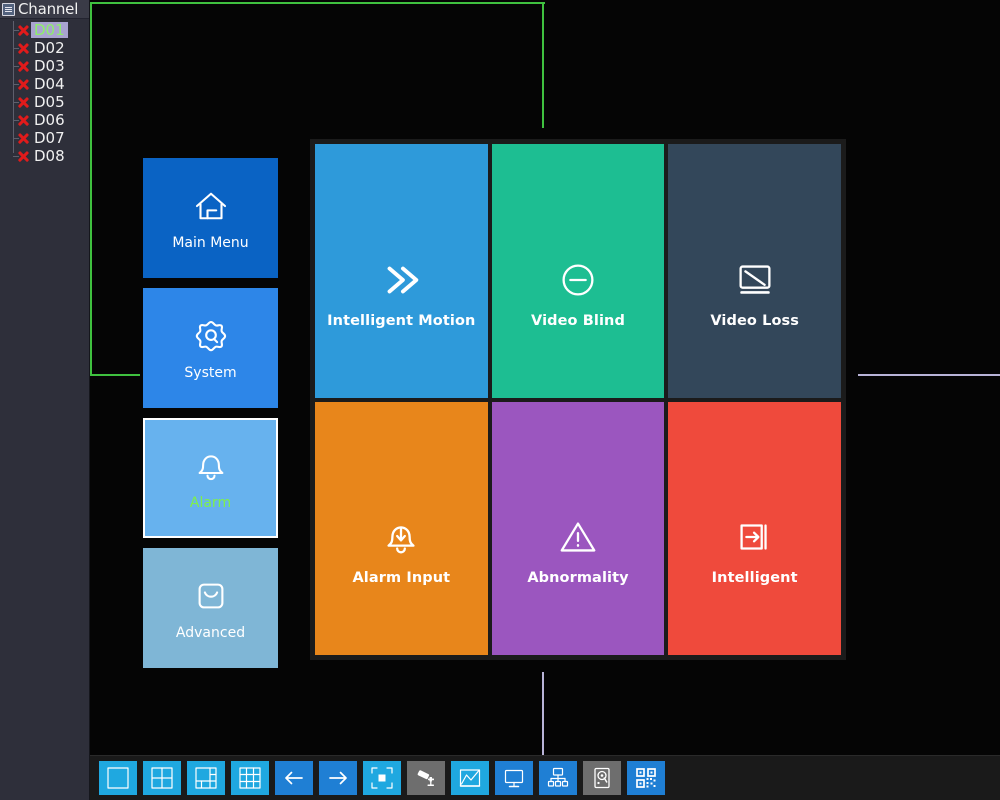  I want to click on tile-abnormality: Abnormality, so click(578, 528).